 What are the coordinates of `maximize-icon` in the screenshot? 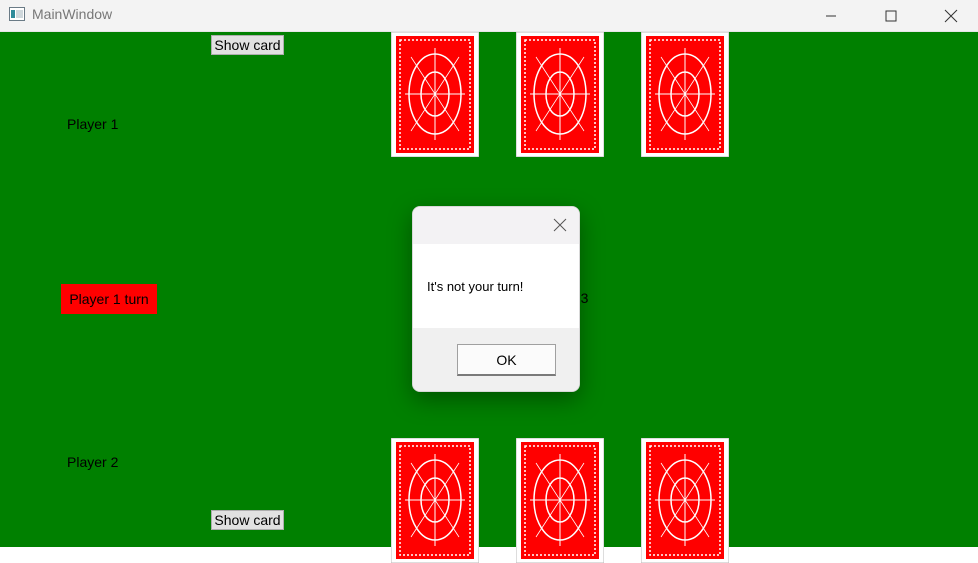 It's located at (891, 15).